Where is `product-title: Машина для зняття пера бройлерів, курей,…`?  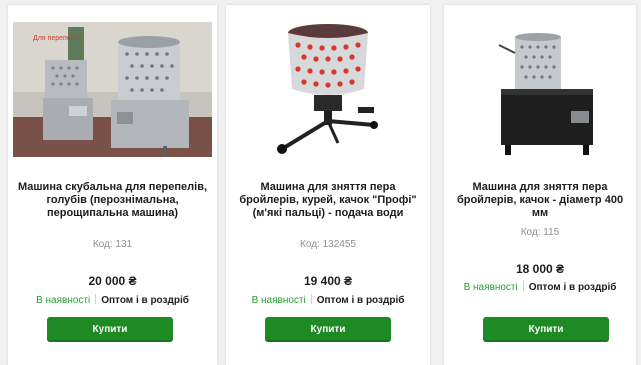 product-title: Машина для зняття пера бройлерів, курей,… is located at coordinates (328, 200).